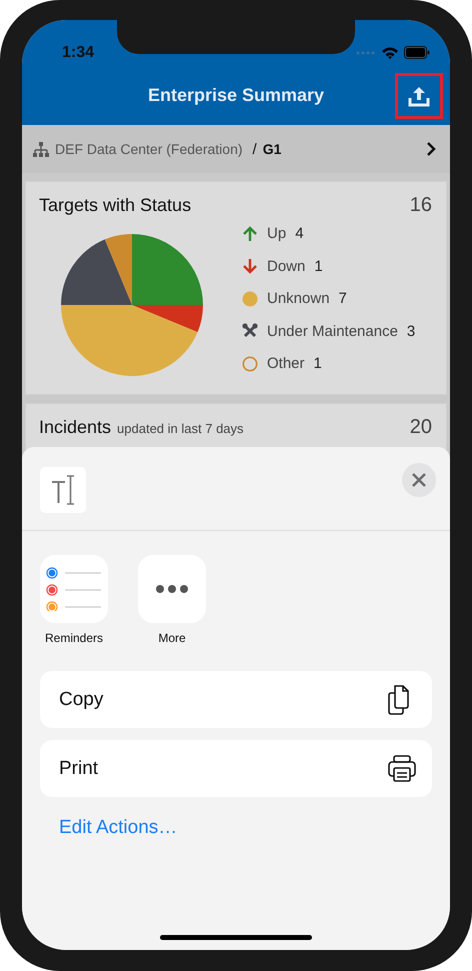 This screenshot has height=971, width=472. I want to click on screen-title: Enterprise Summary, so click(236, 95).